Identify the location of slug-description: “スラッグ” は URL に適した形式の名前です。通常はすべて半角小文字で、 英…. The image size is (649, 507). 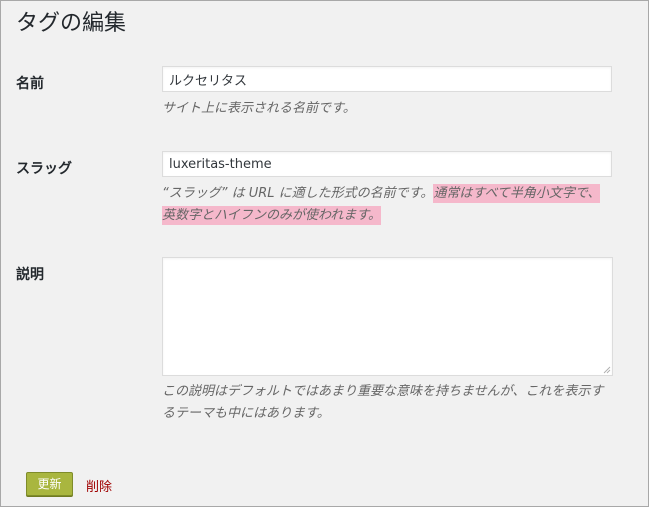
(397, 205).